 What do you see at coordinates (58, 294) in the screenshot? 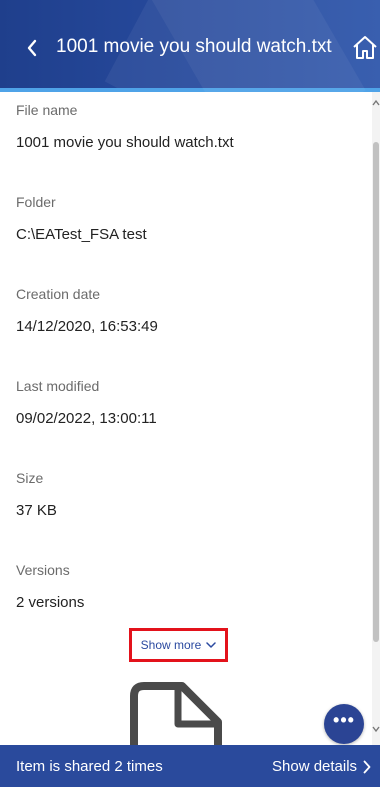
I see `detail-label: Creation date` at bounding box center [58, 294].